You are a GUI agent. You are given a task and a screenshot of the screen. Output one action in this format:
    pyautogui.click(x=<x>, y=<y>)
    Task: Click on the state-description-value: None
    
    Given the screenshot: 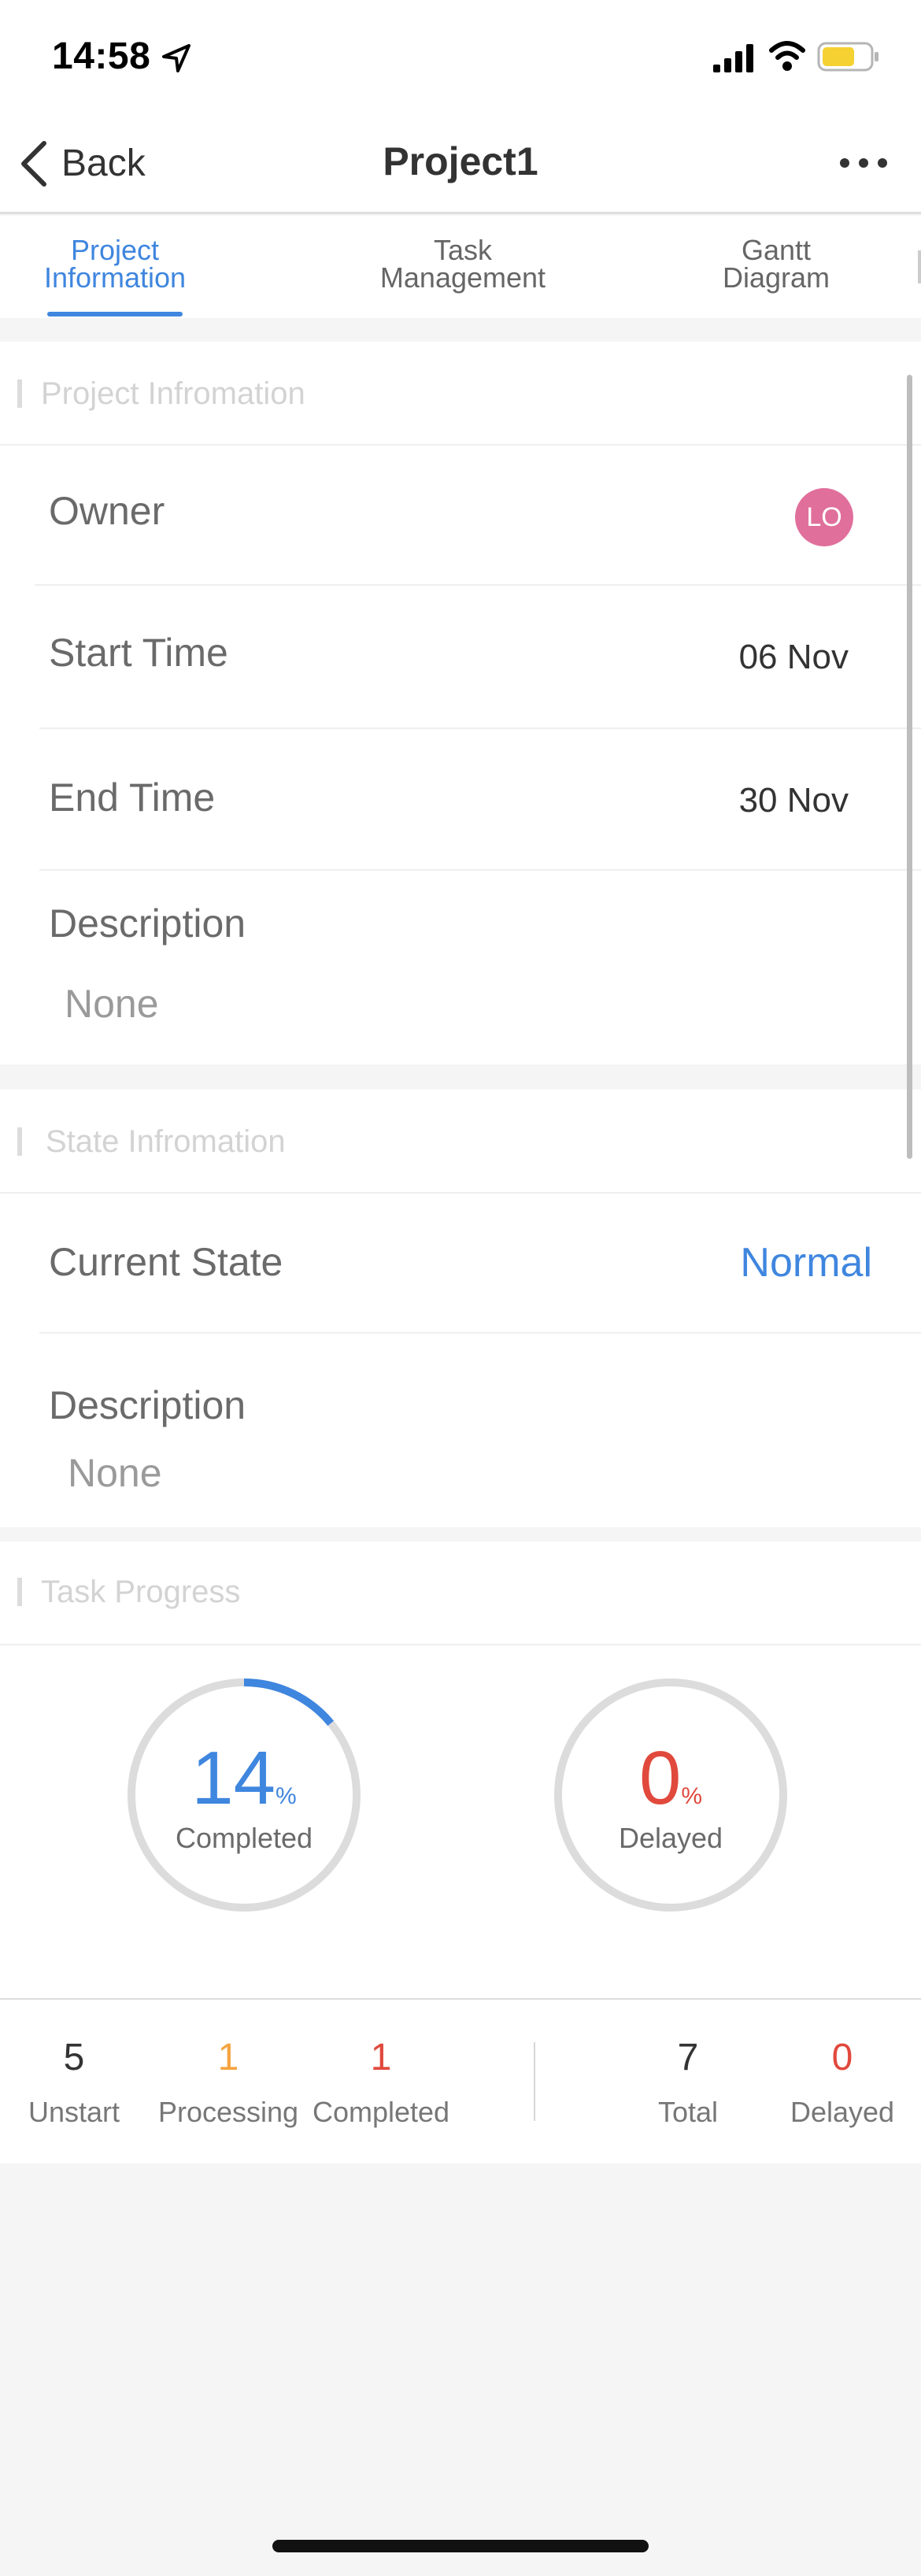 What is the action you would take?
    pyautogui.click(x=115, y=1473)
    